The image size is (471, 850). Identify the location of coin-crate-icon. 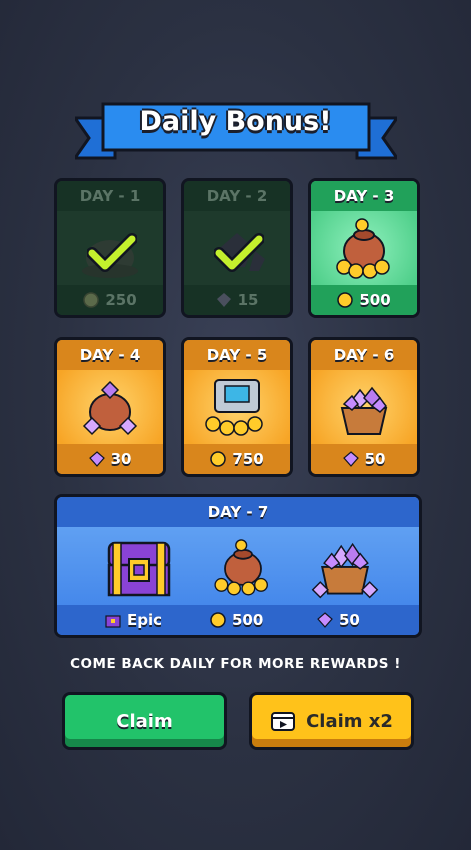
(237, 407).